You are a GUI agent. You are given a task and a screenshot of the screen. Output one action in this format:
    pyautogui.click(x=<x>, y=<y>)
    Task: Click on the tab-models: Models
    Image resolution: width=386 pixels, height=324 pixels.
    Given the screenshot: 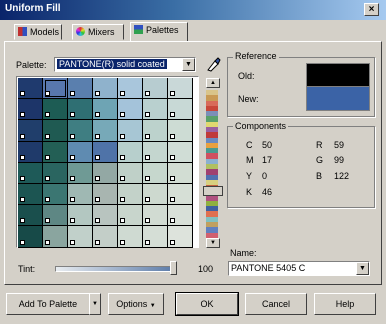 What is the action you would take?
    pyautogui.click(x=38, y=32)
    